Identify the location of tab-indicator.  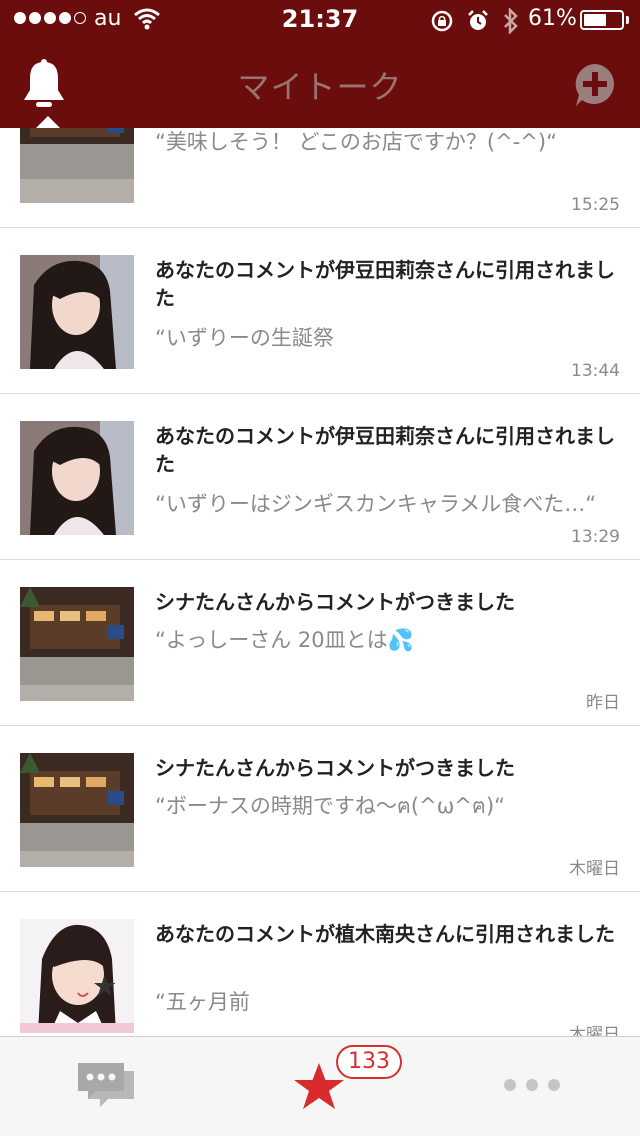
(48, 122).